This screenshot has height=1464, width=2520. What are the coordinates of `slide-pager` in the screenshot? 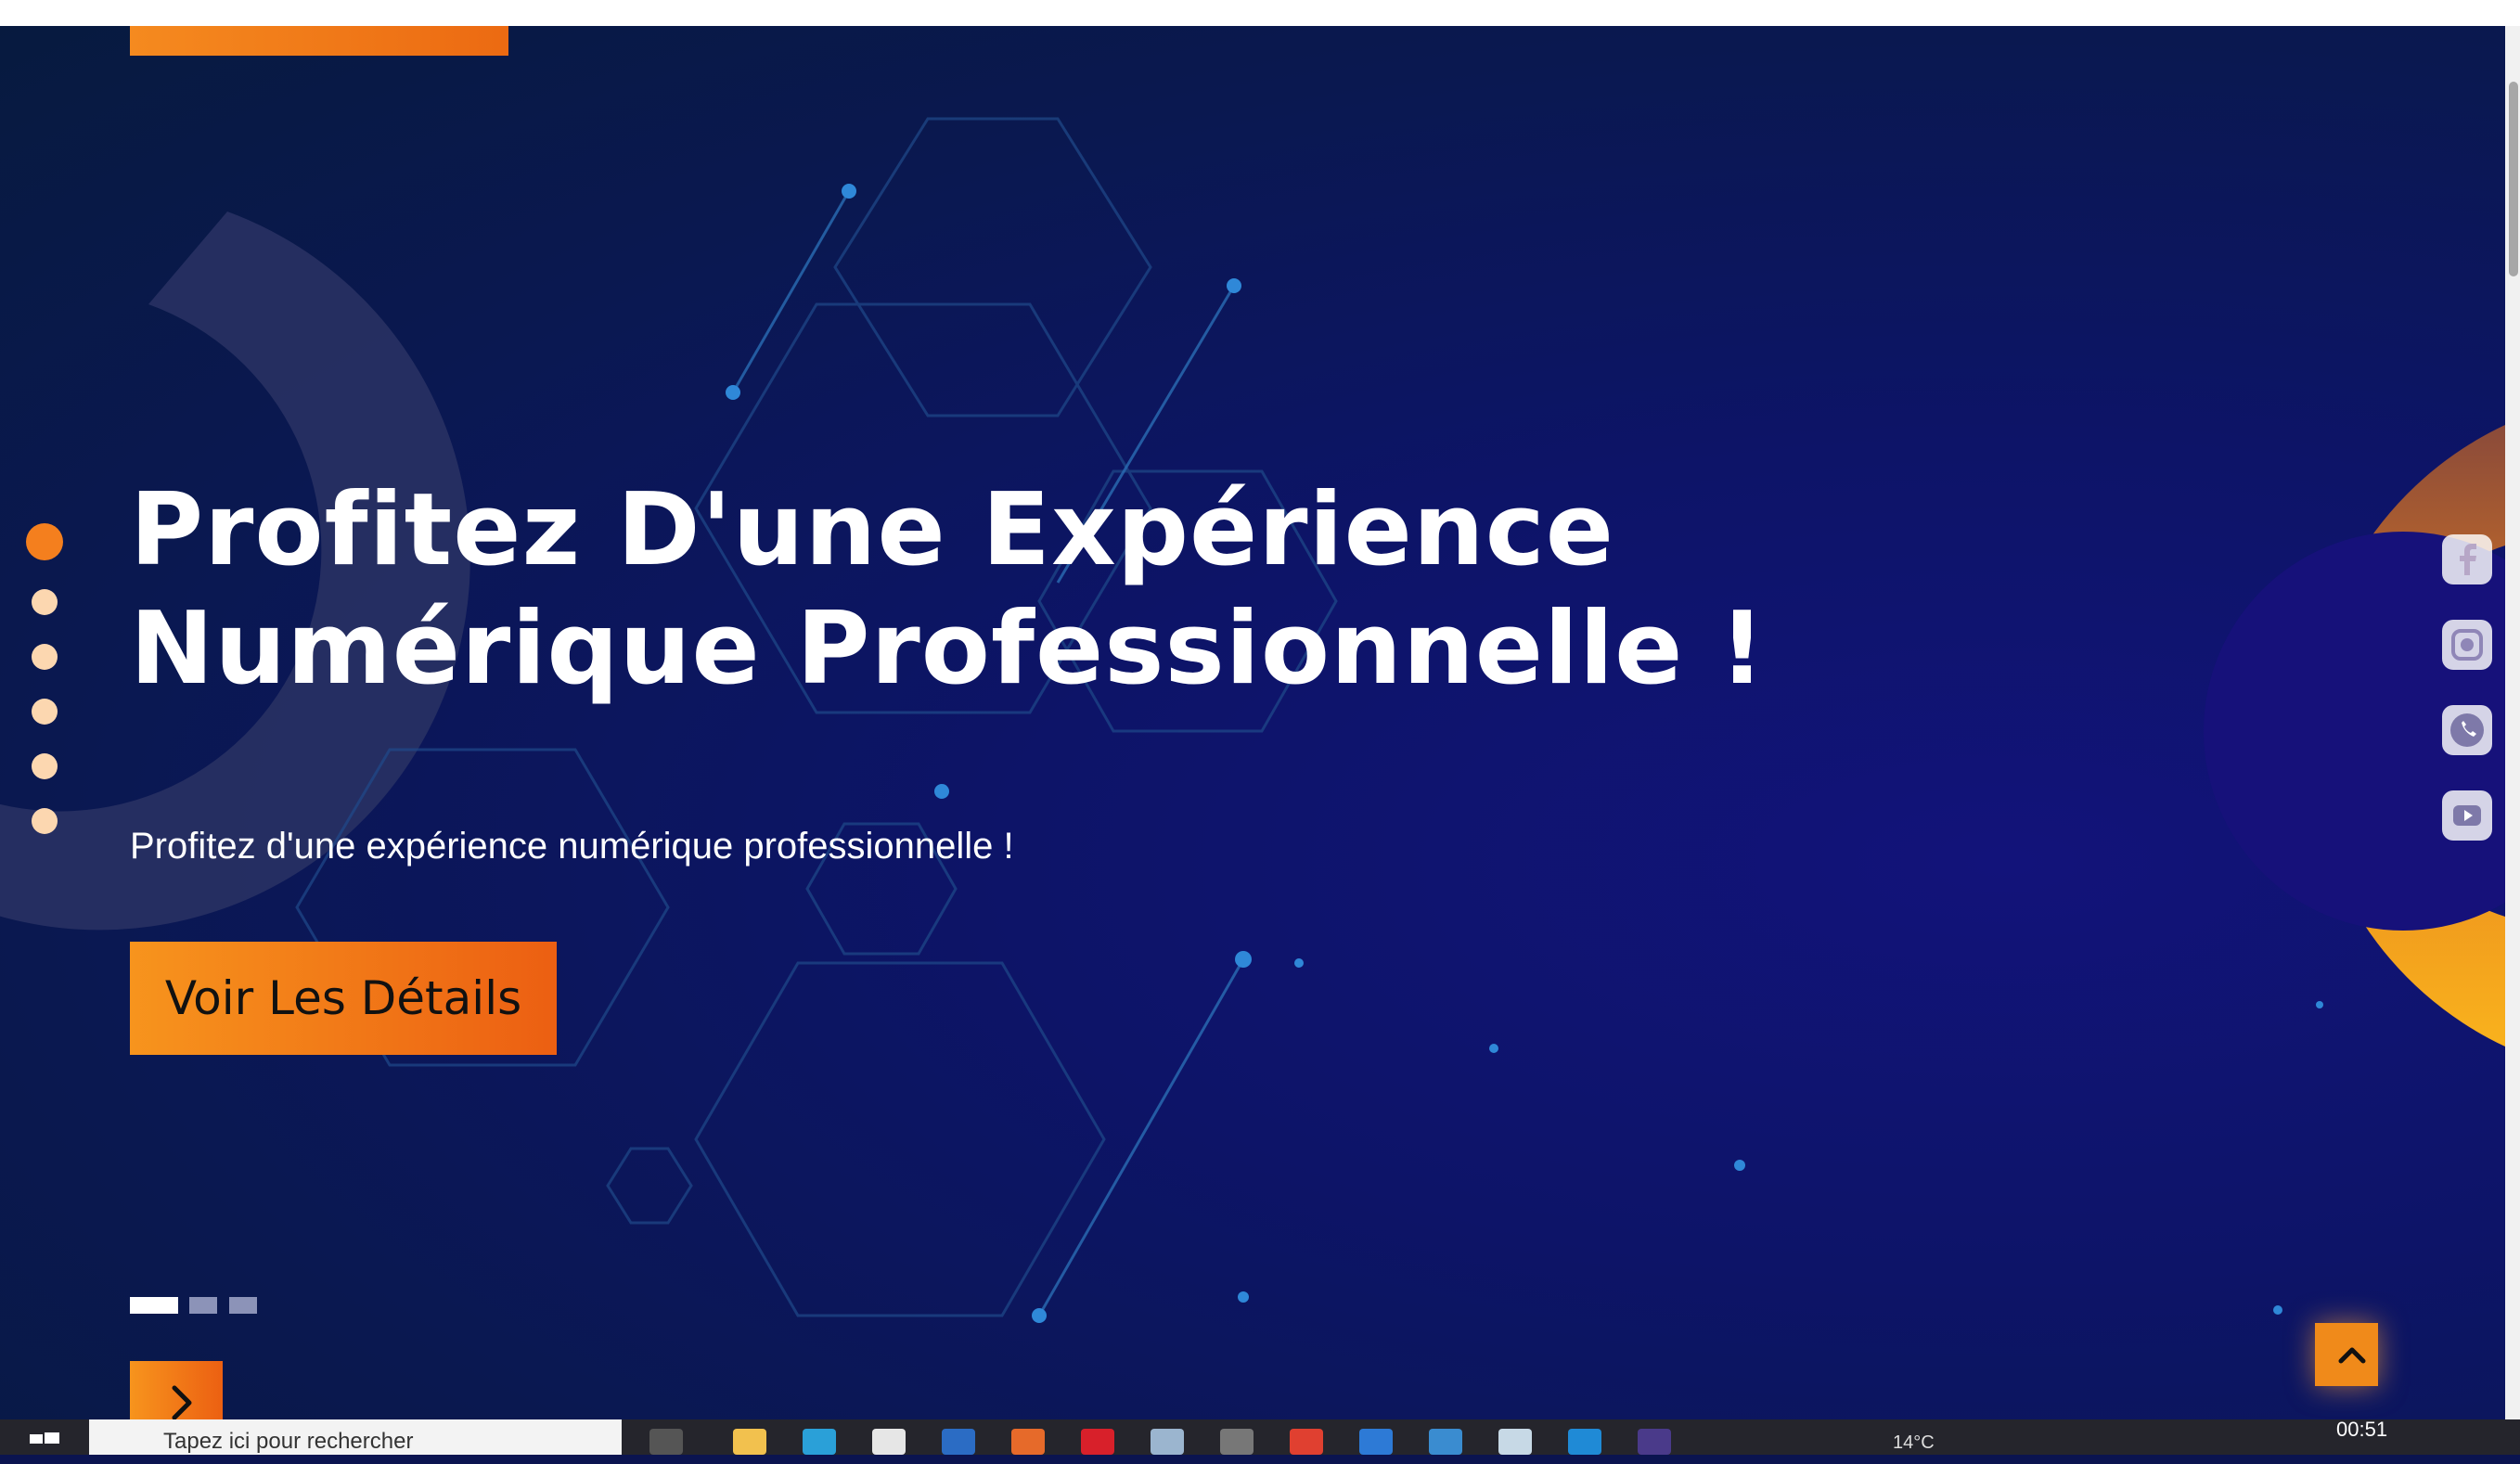 It's located at (44, 693).